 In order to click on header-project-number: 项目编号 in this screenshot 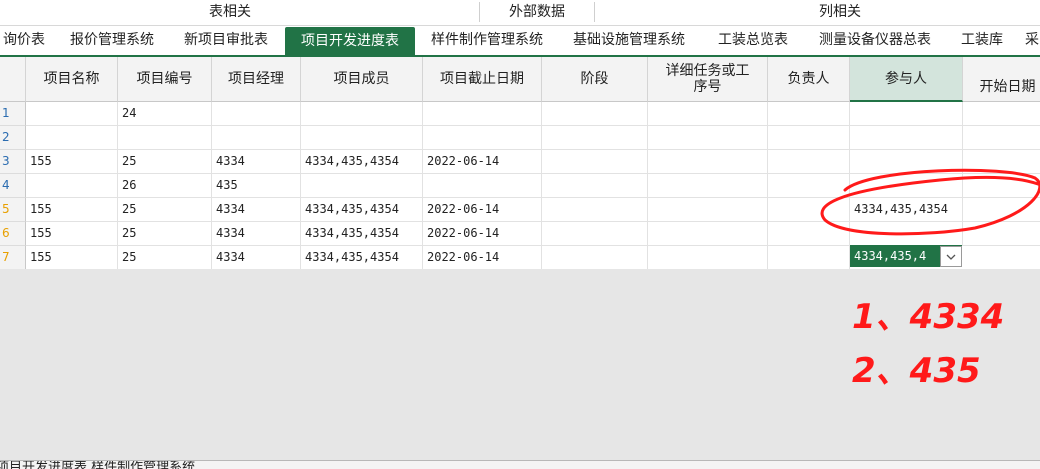, I will do `click(165, 79)`.